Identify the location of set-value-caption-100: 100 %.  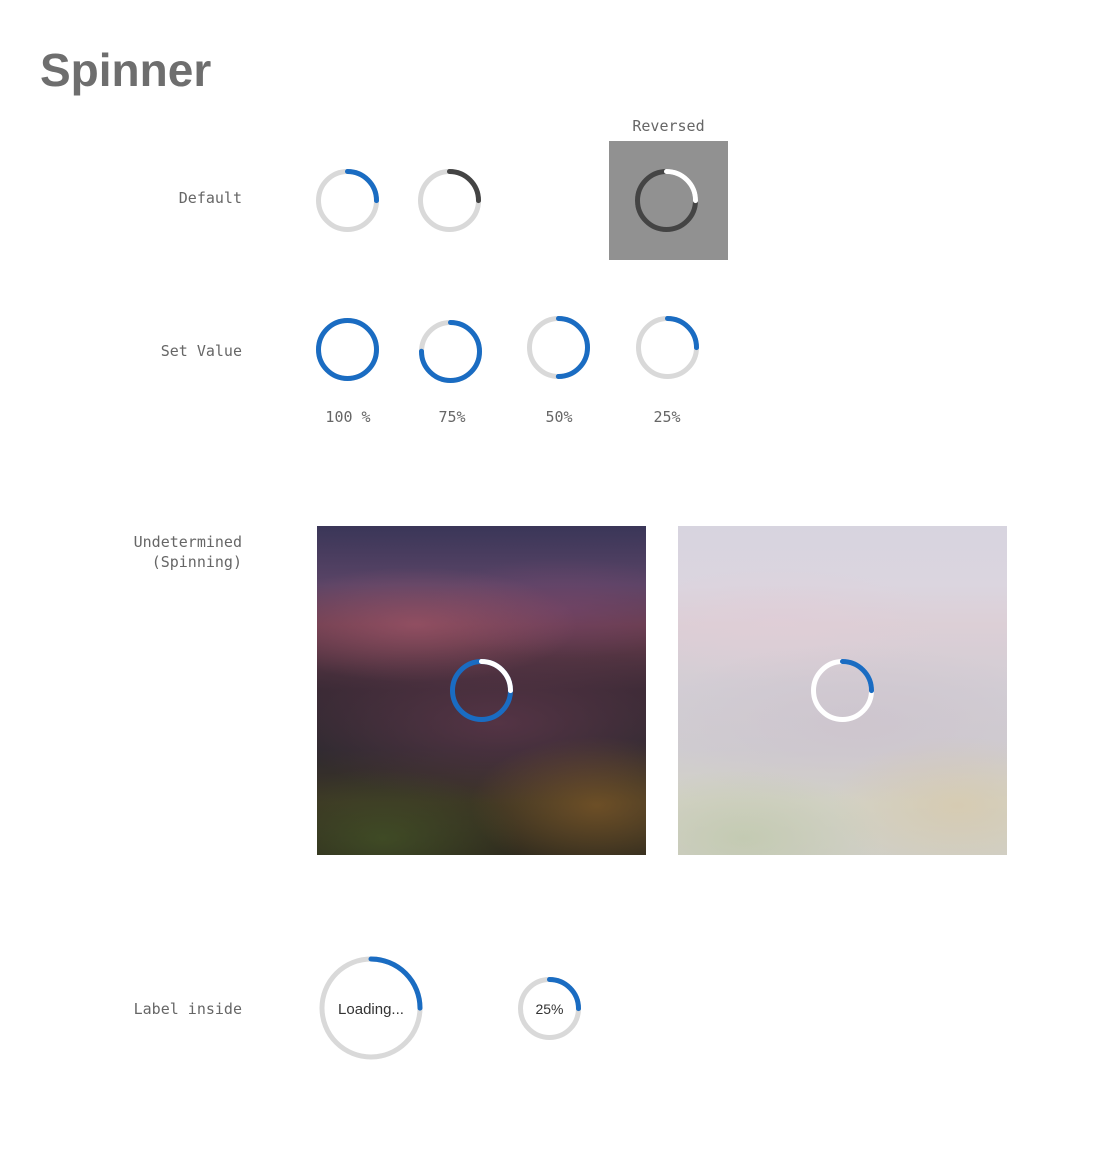
(348, 417).